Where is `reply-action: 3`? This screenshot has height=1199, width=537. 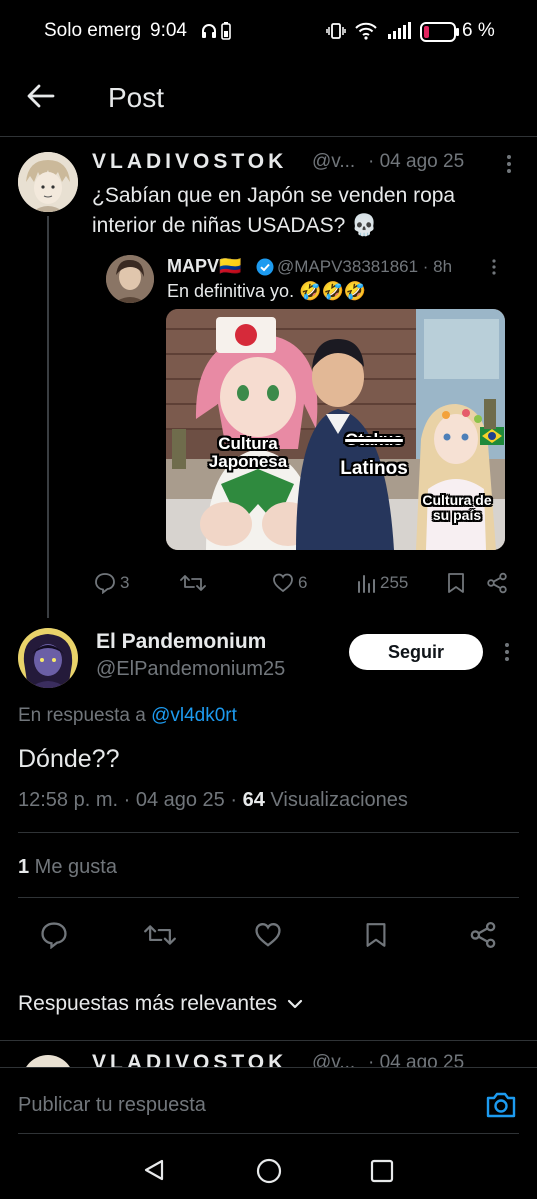 reply-action: 3 is located at coordinates (111, 583).